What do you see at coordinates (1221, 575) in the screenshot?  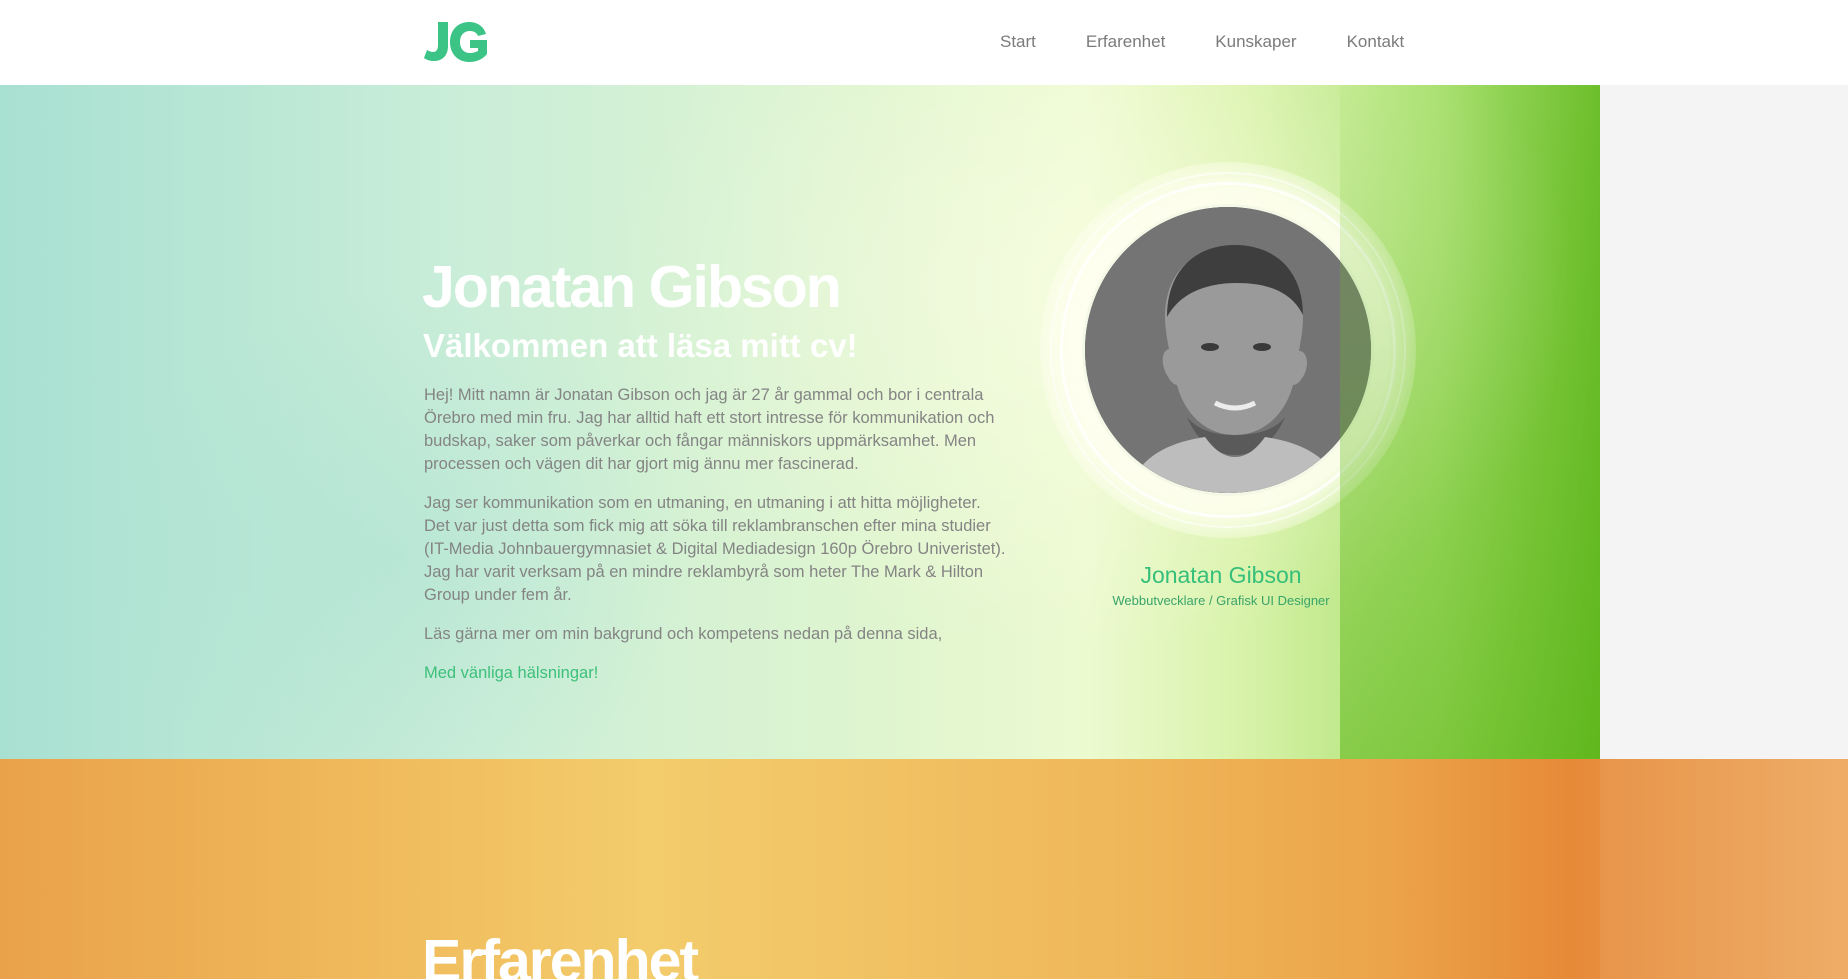 I see `profile-name: Jonatan Gibson` at bounding box center [1221, 575].